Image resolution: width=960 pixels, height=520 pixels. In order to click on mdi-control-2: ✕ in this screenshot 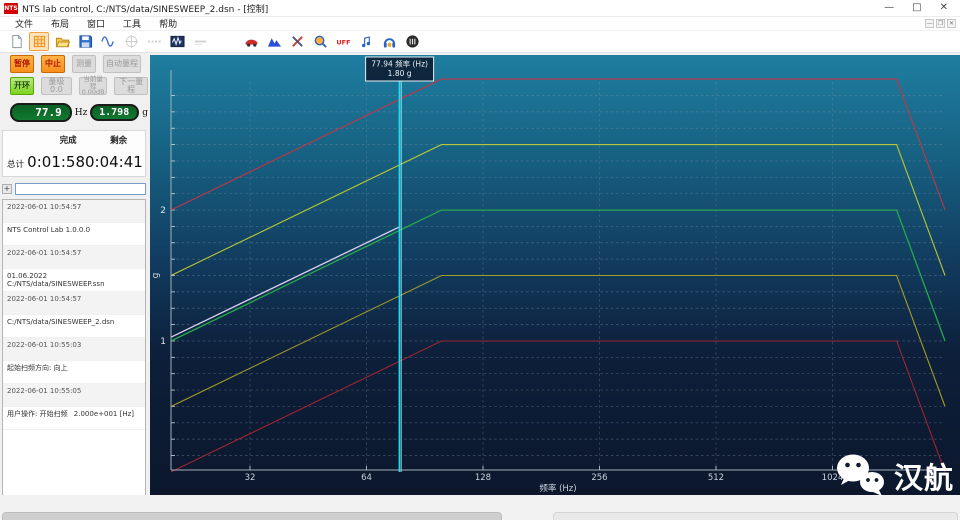, I will do `click(951, 23)`.